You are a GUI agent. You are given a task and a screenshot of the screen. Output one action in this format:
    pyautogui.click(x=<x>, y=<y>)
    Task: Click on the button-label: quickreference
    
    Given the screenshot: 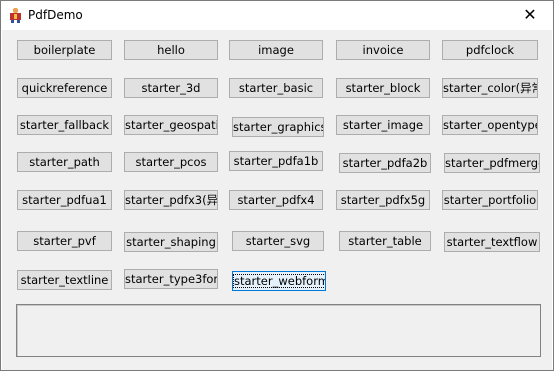 What is the action you would take?
    pyautogui.click(x=64, y=88)
    